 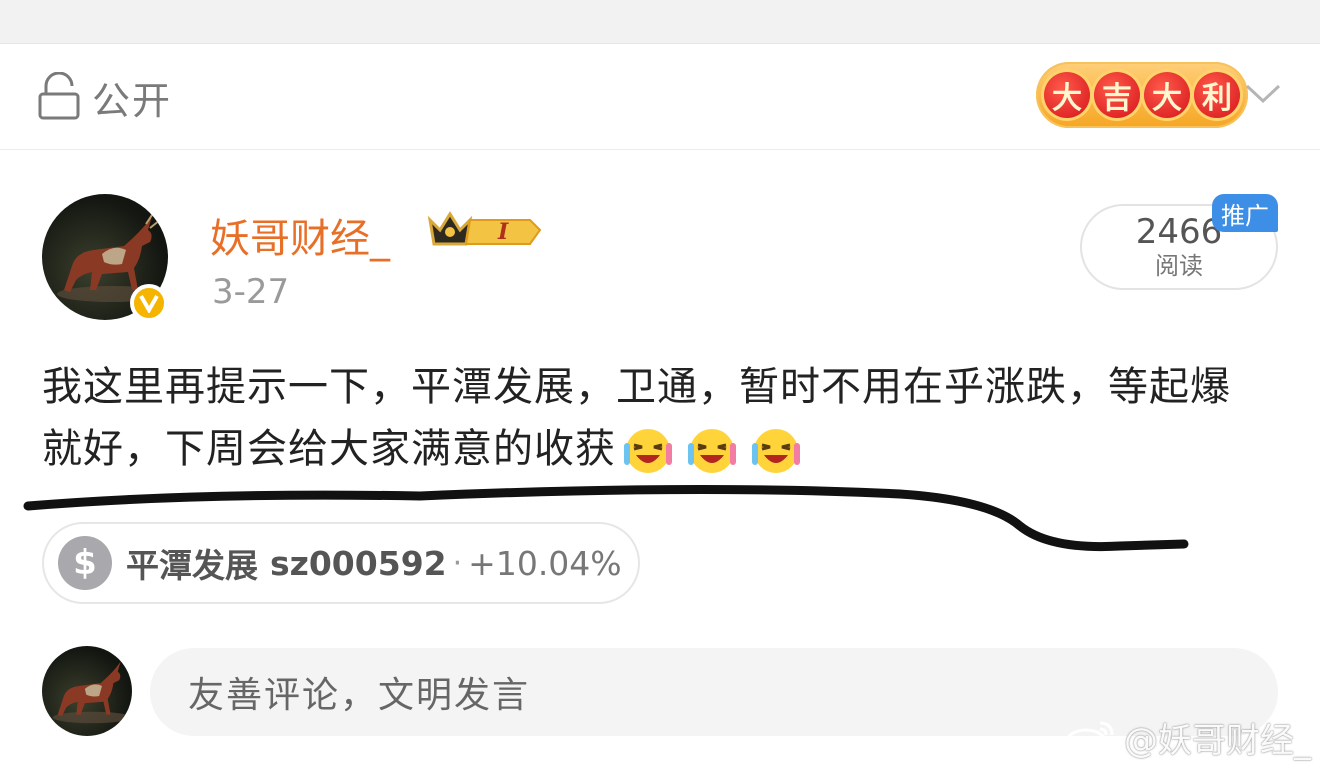 What do you see at coordinates (59, 97) in the screenshot?
I see `lock-icon` at bounding box center [59, 97].